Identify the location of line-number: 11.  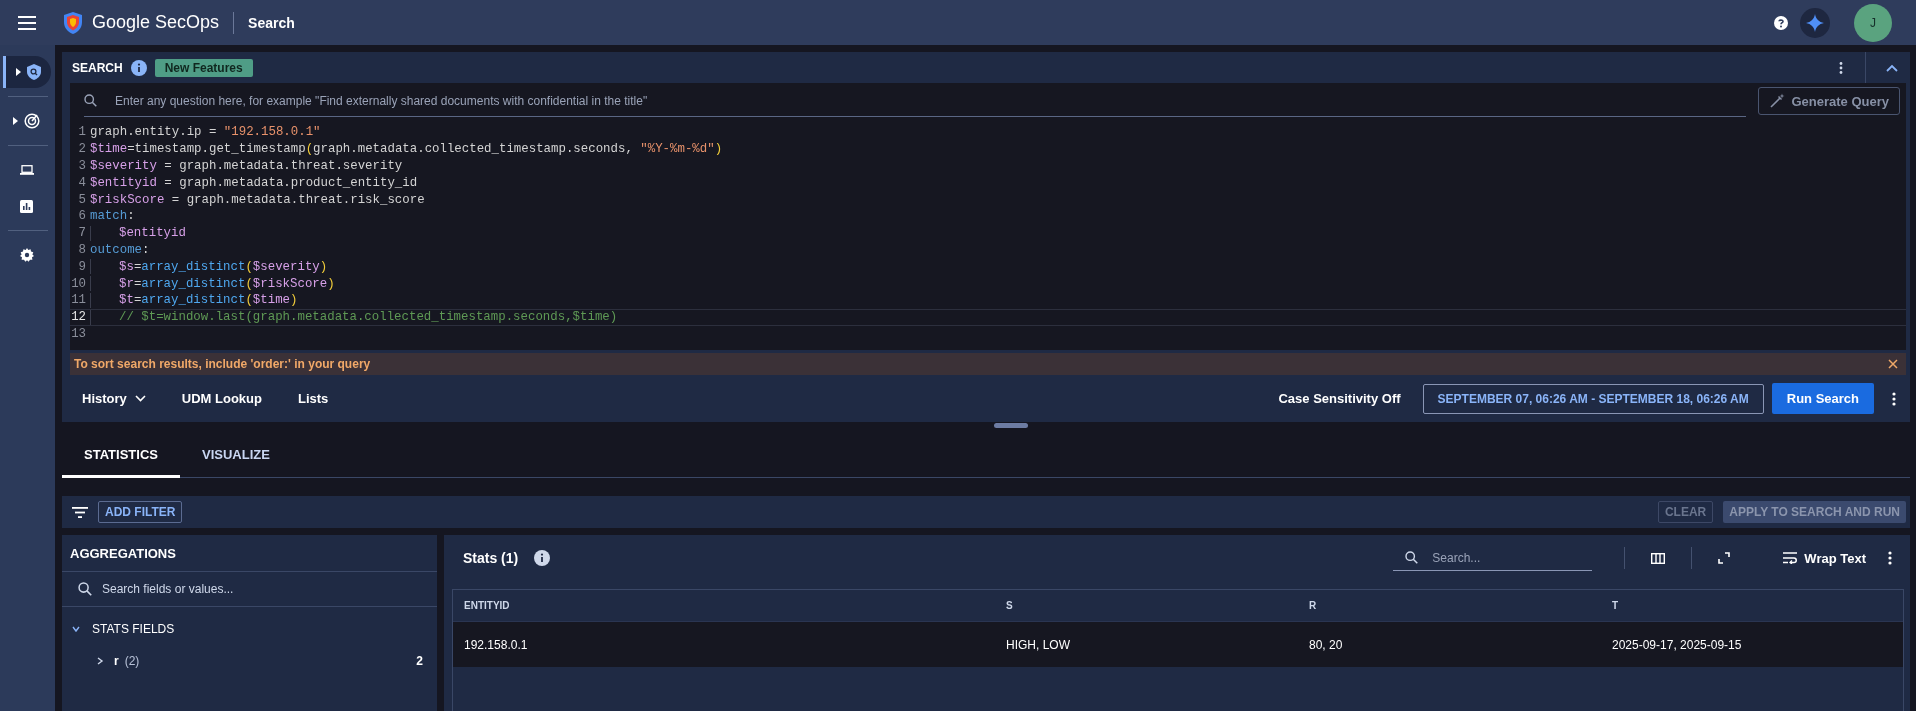
(78, 300).